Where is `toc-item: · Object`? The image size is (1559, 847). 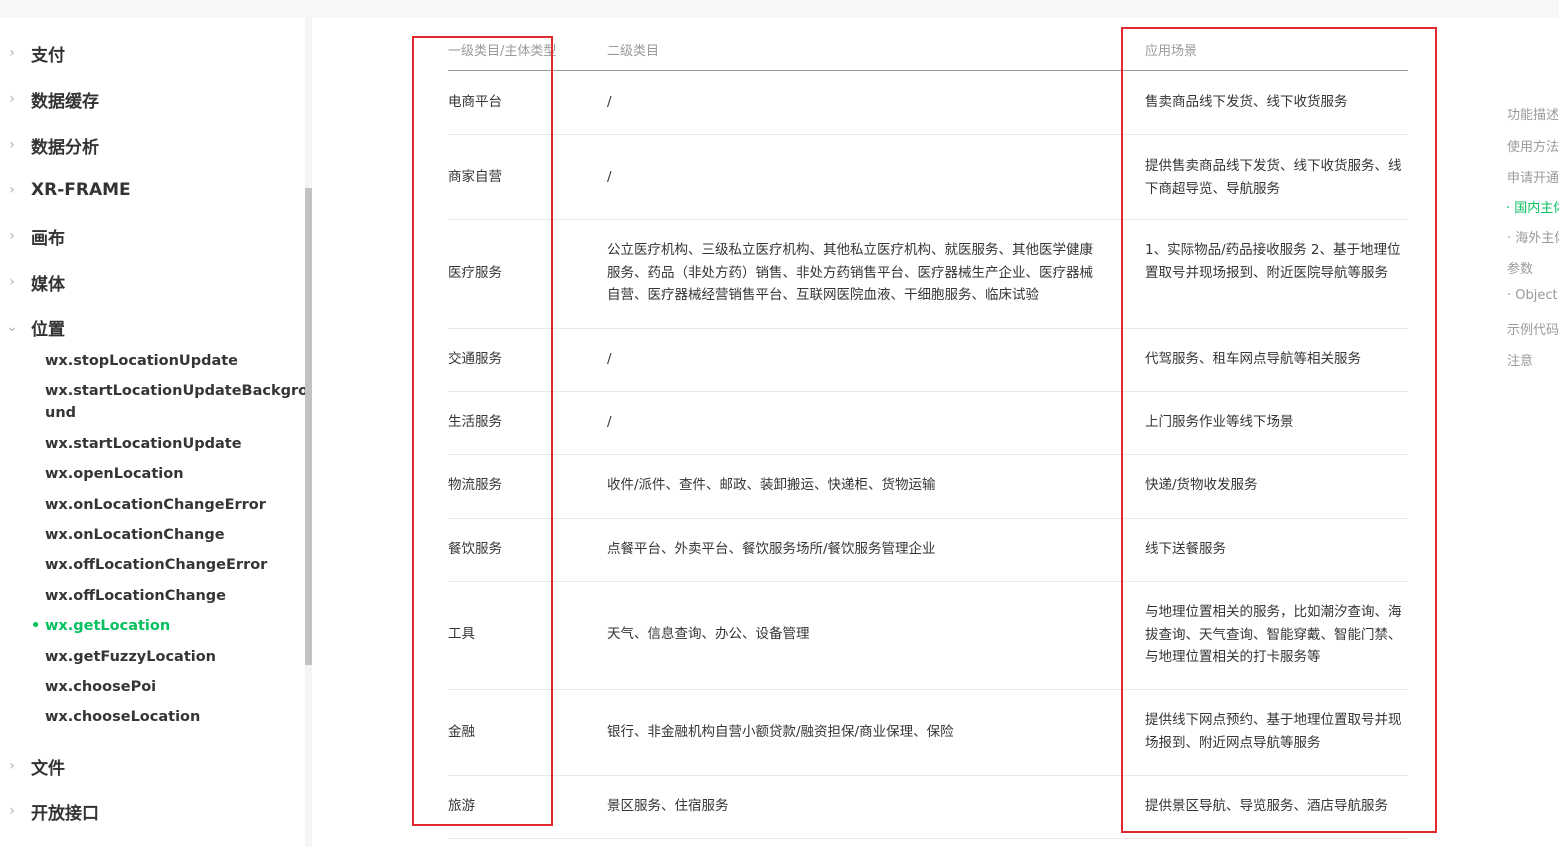 toc-item: · Object is located at coordinates (1532, 295).